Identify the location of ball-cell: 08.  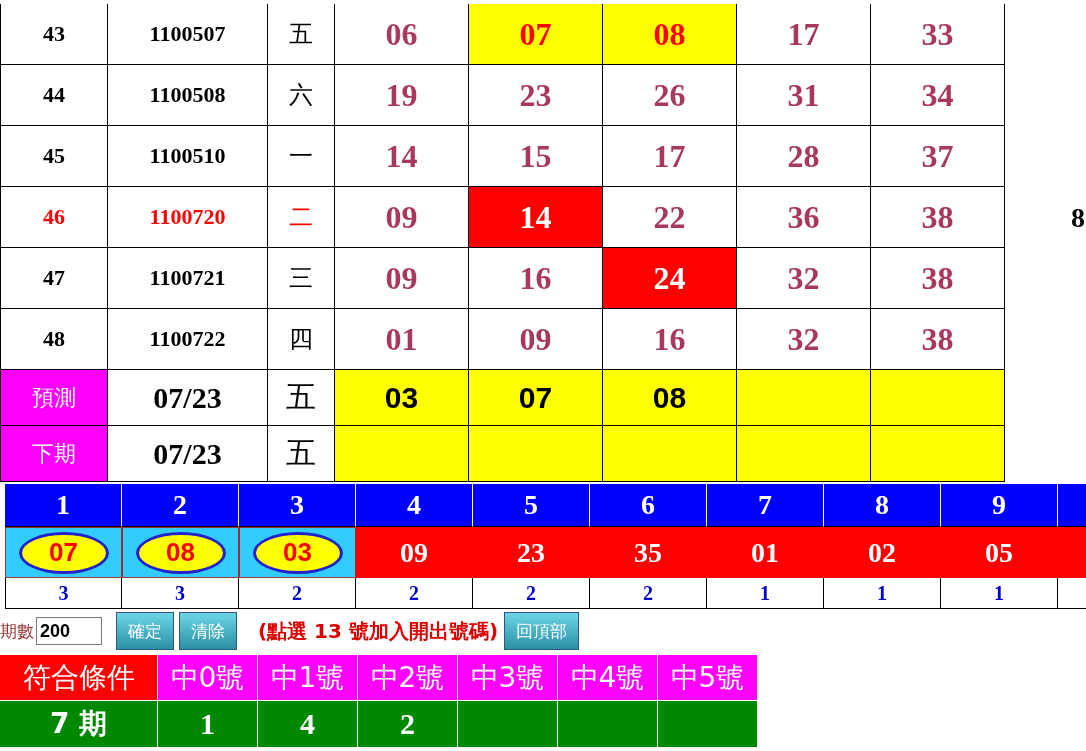
(180, 552).